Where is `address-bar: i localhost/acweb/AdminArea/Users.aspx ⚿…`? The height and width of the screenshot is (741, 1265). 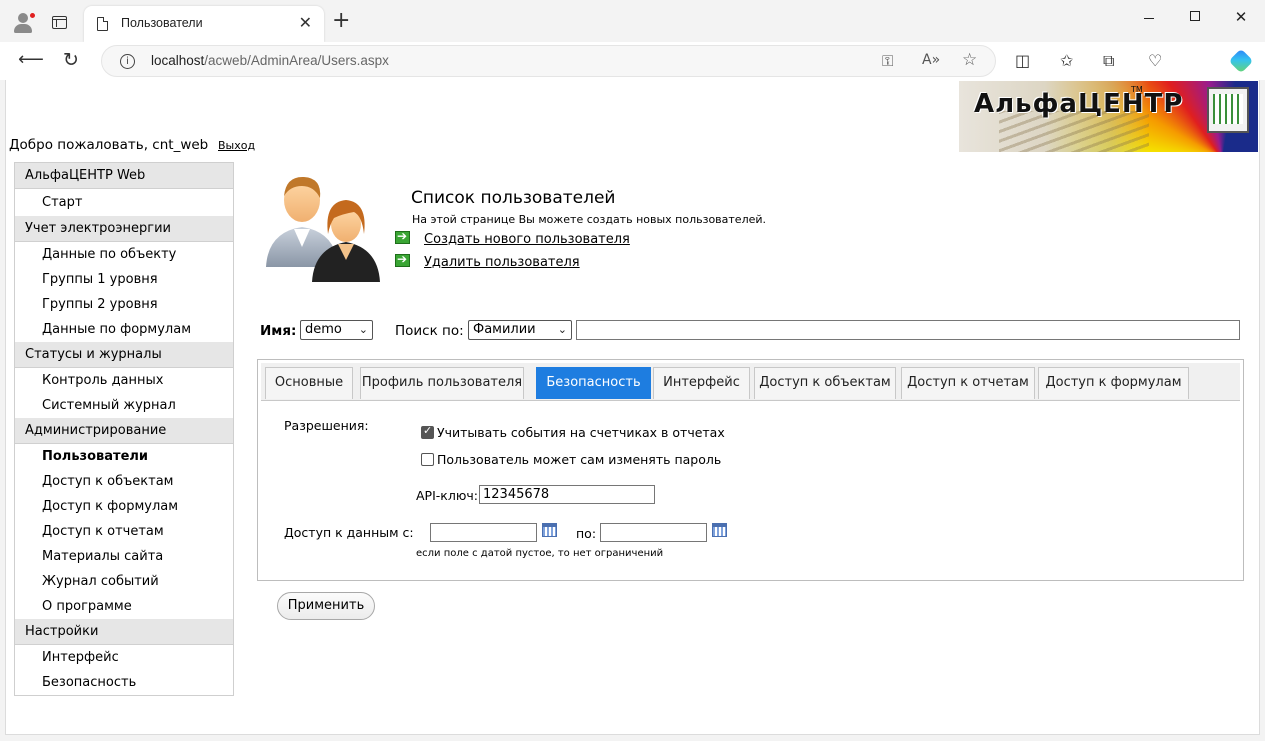 address-bar: i localhost/acweb/AdminArea/Users.aspx ⚿… is located at coordinates (548, 61).